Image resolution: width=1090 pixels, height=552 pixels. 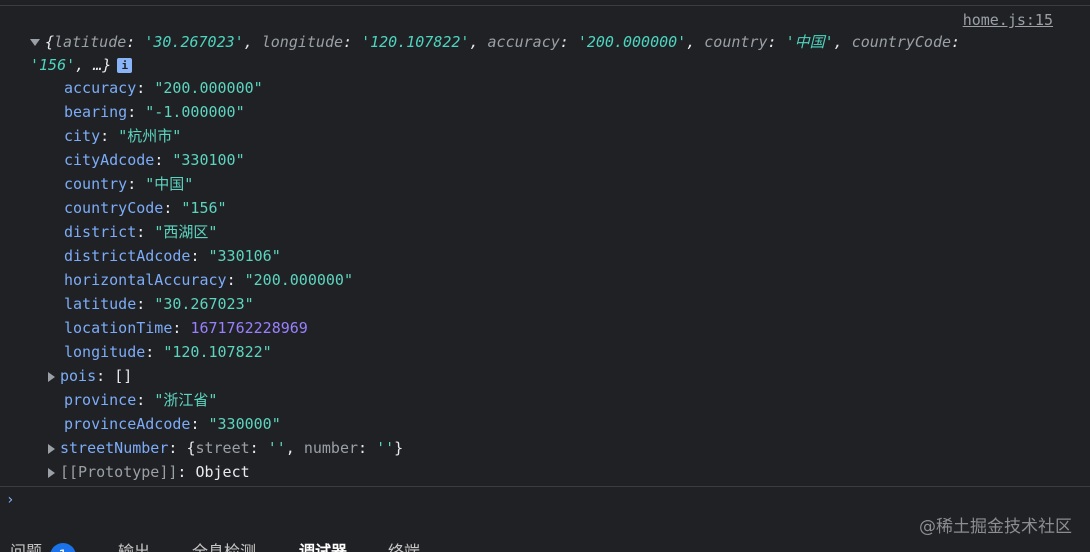 What do you see at coordinates (632, 42) in the screenshot?
I see `summary-value: '200.000000'` at bounding box center [632, 42].